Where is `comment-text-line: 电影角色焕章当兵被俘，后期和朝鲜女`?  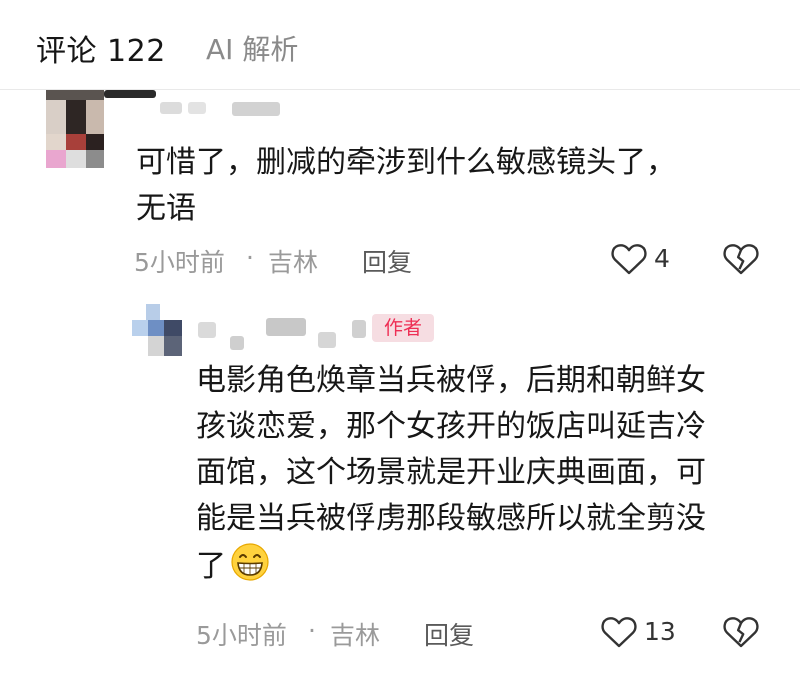 comment-text-line: 电影角色焕章当兵被俘，后期和朝鲜女 is located at coordinates (451, 380).